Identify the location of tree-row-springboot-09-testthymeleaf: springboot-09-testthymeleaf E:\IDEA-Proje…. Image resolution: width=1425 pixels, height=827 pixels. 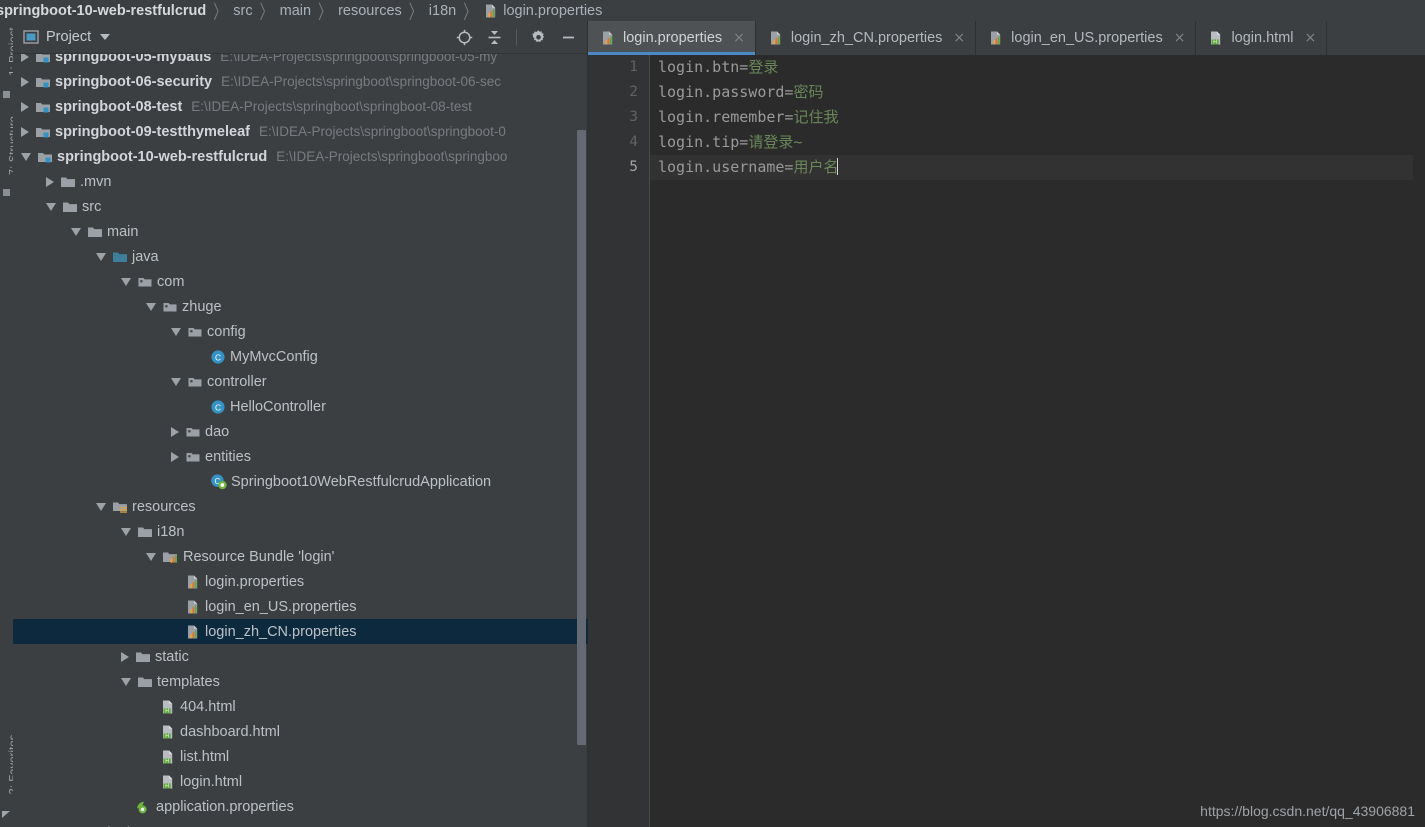
(300, 131).